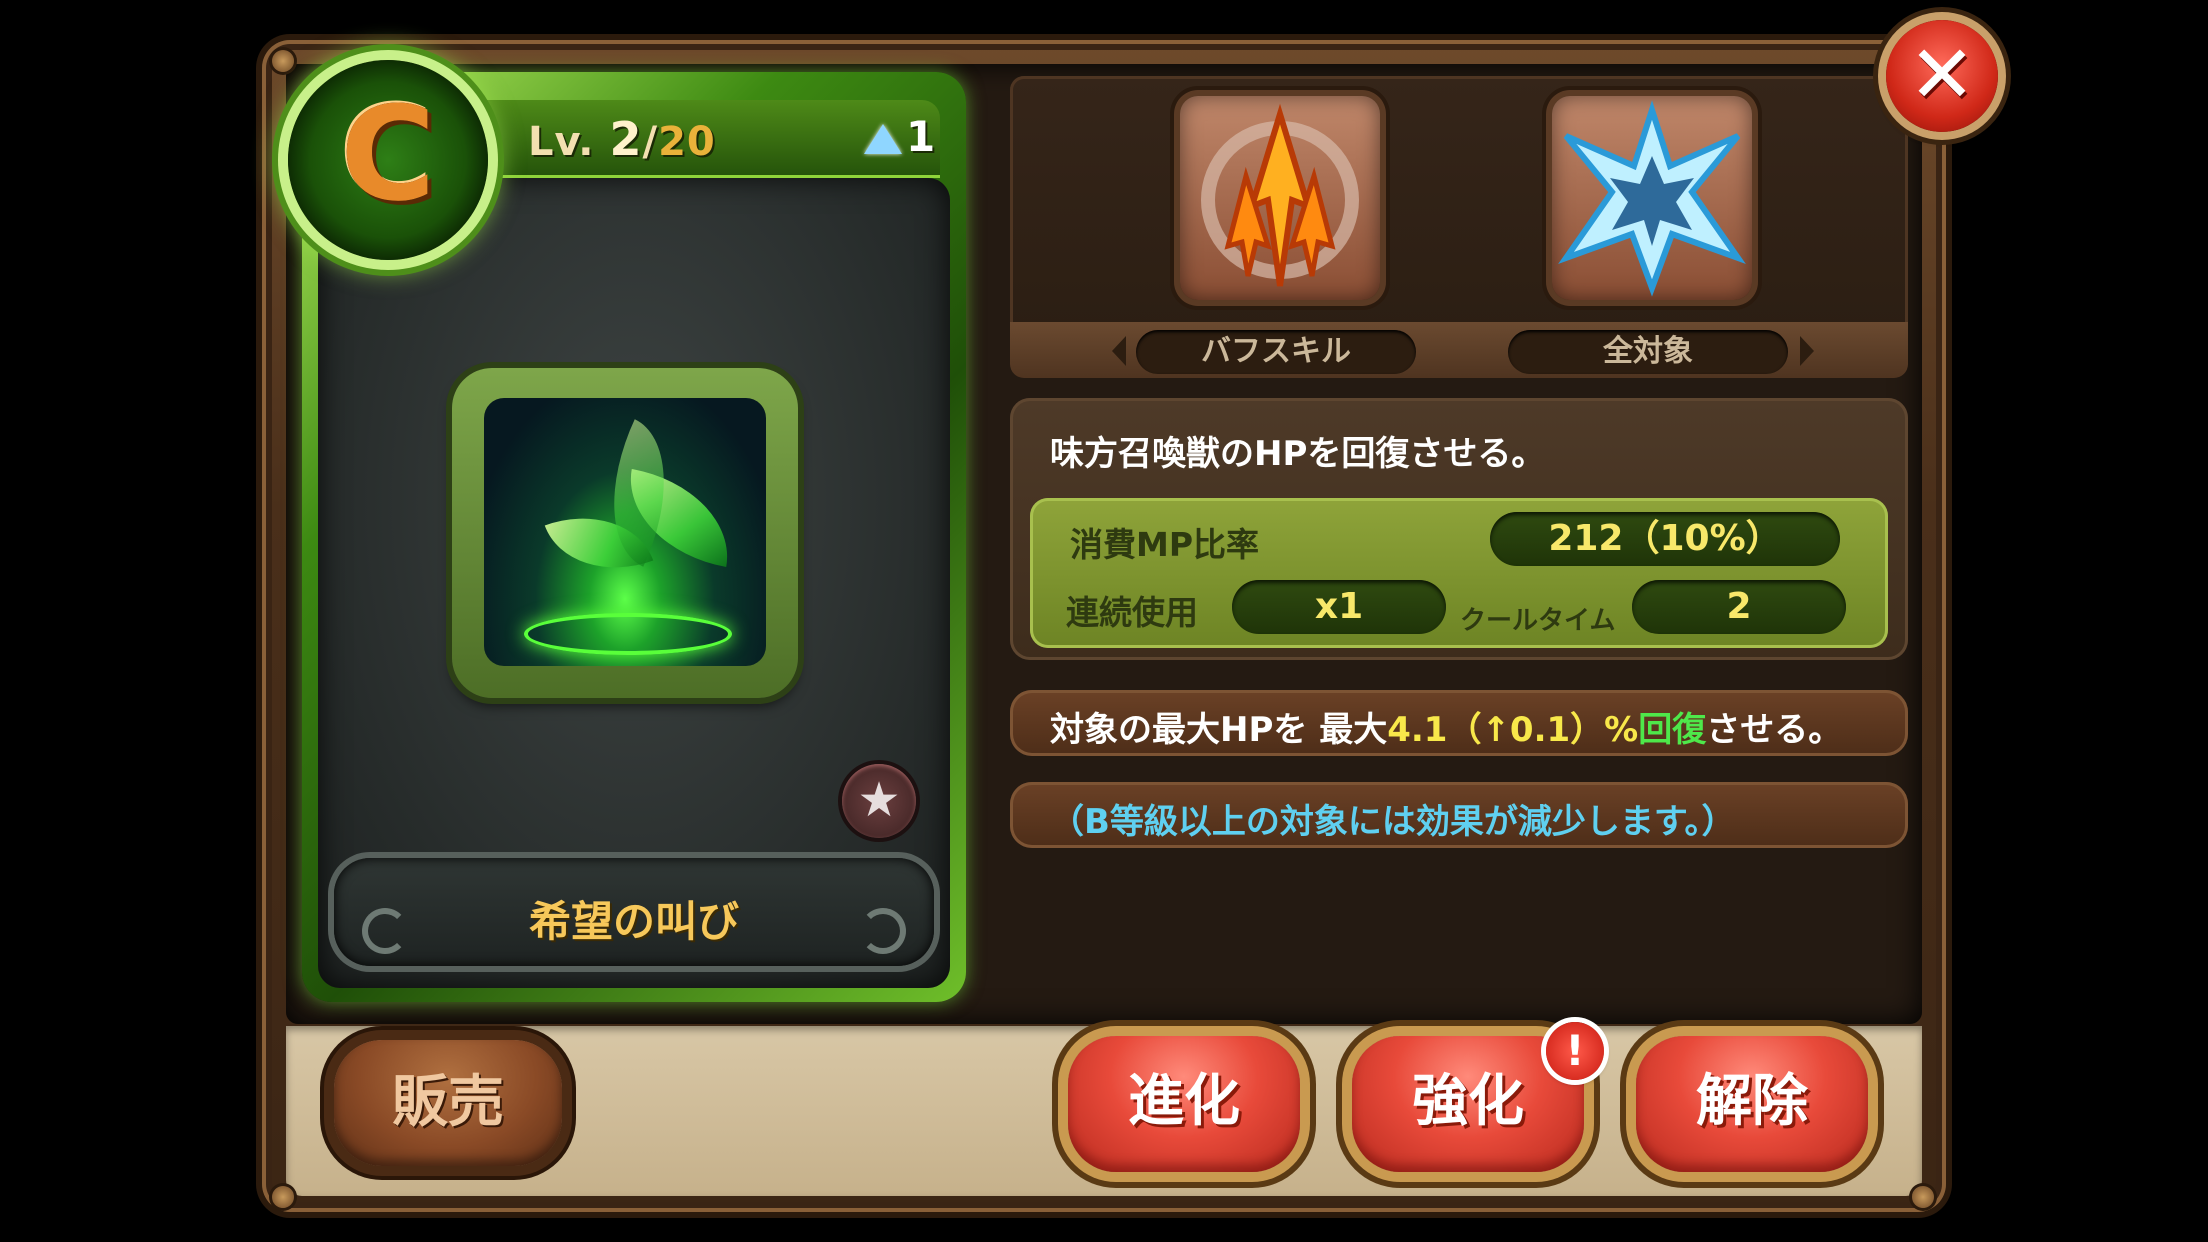 This screenshot has width=2208, height=1242. I want to click on effect-heal-word: 回復, so click(1672, 730).